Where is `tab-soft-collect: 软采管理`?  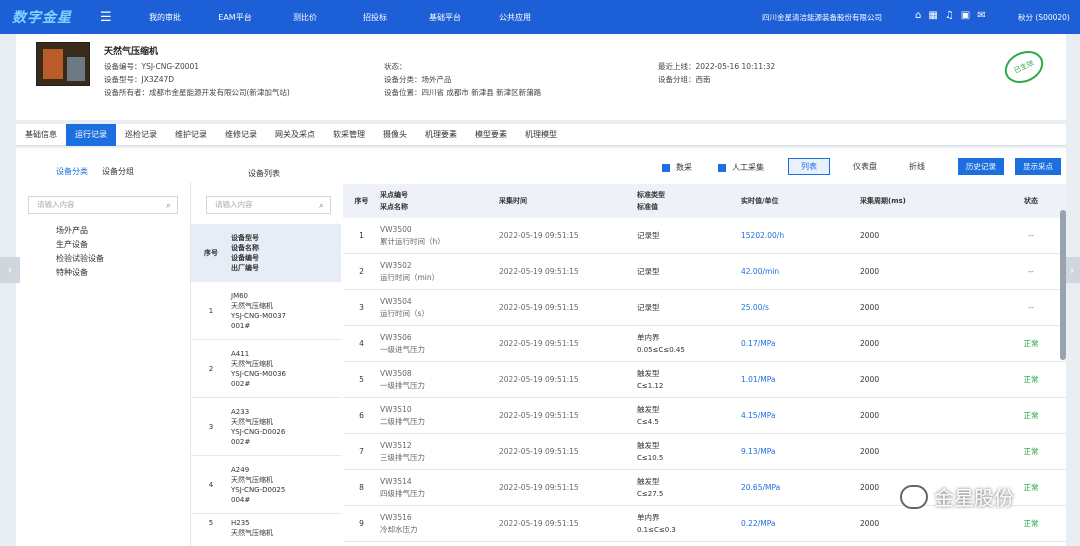
tab-soft-collect: 软采管理 is located at coordinates (349, 135).